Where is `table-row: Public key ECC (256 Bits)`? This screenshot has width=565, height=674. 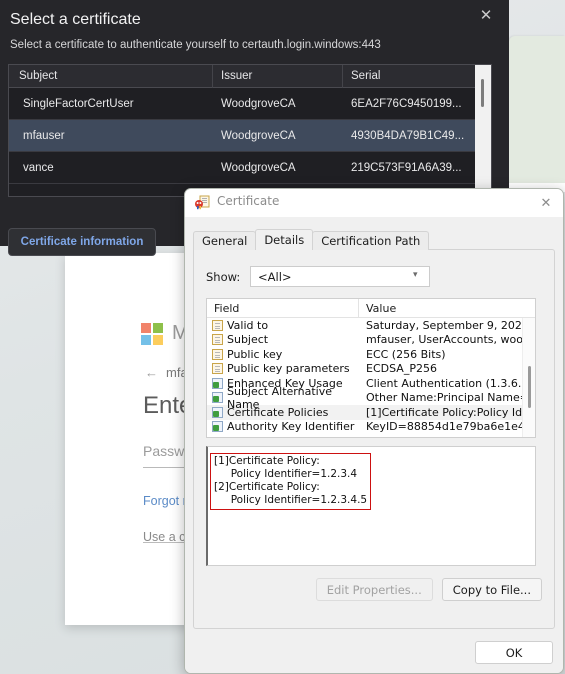
table-row: Public key ECC (256 Bits) is located at coordinates (371, 354).